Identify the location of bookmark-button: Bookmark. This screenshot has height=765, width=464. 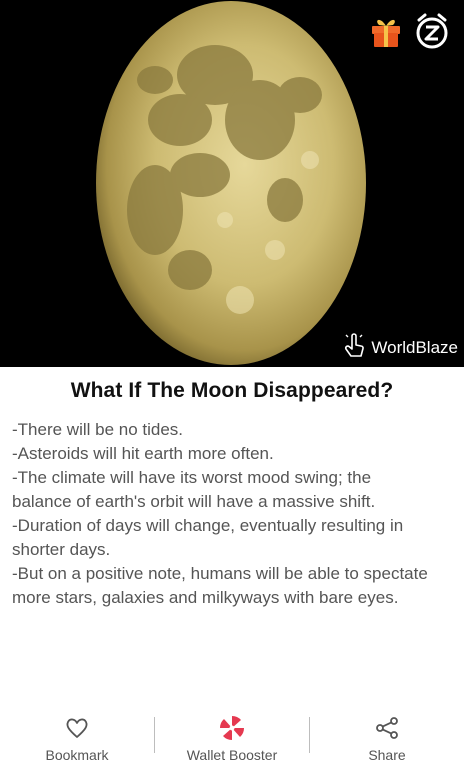
(77, 735).